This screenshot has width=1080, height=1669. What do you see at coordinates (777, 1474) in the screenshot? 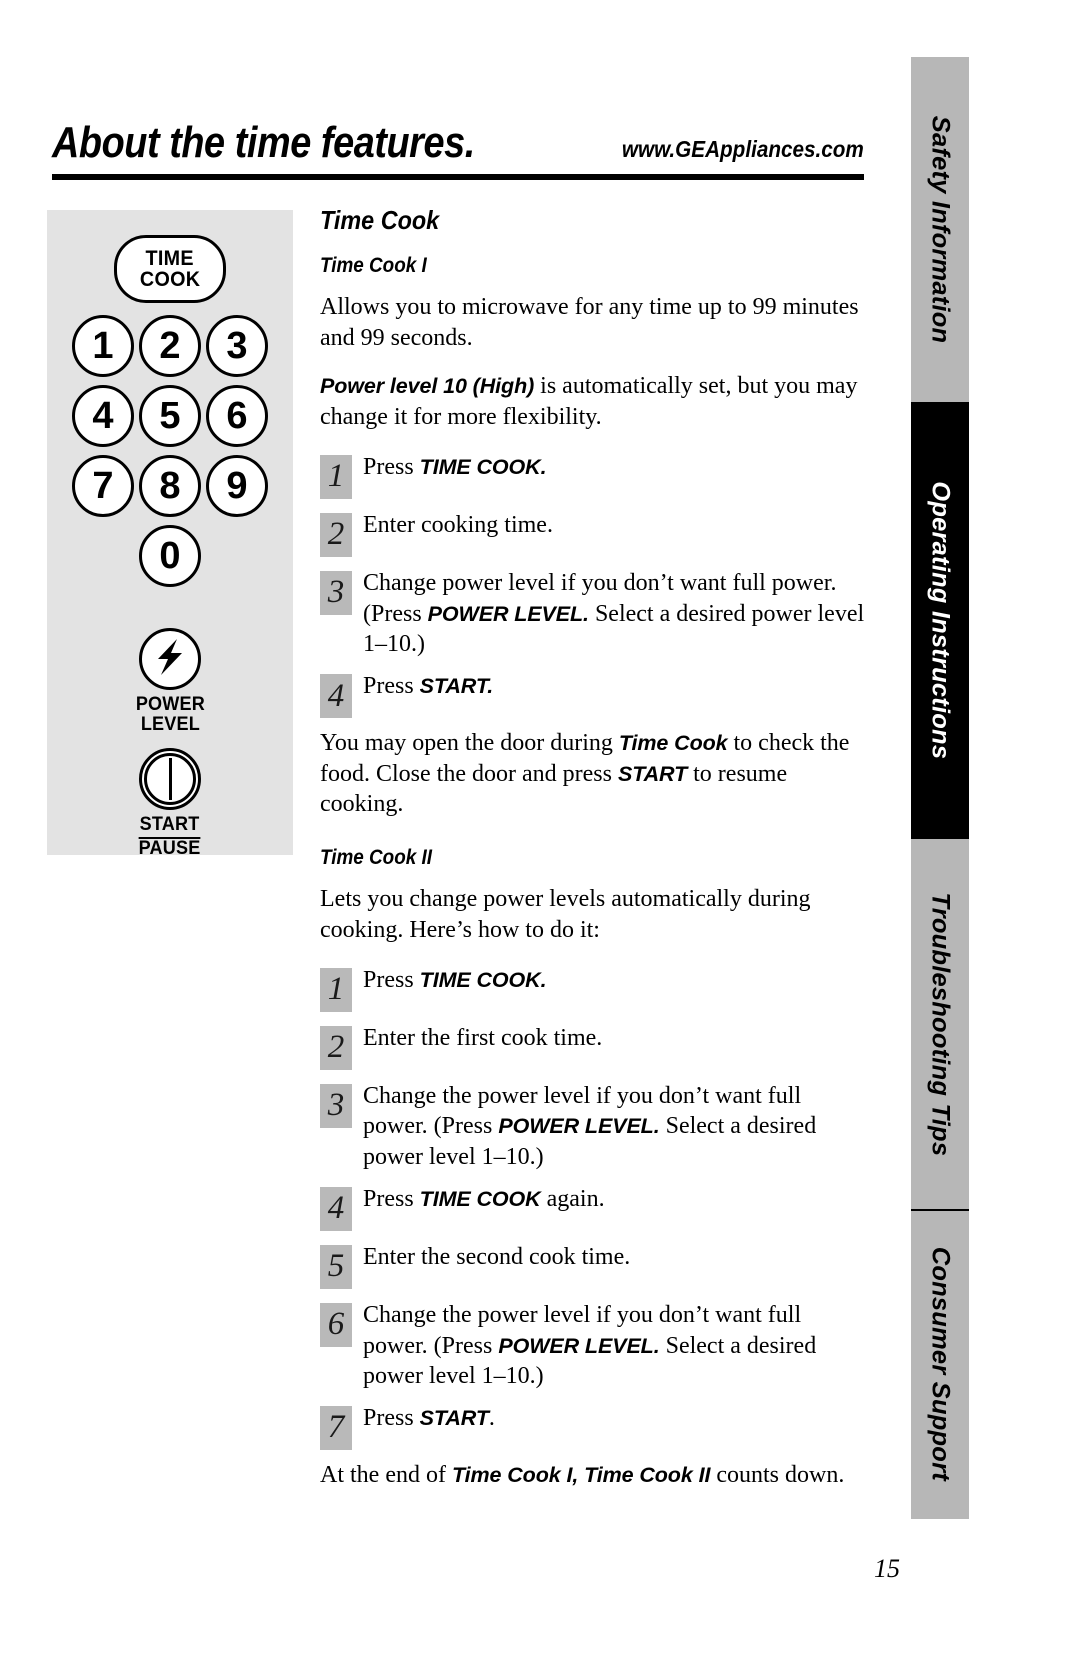
I see `footer-note-part2: counts down.` at bounding box center [777, 1474].